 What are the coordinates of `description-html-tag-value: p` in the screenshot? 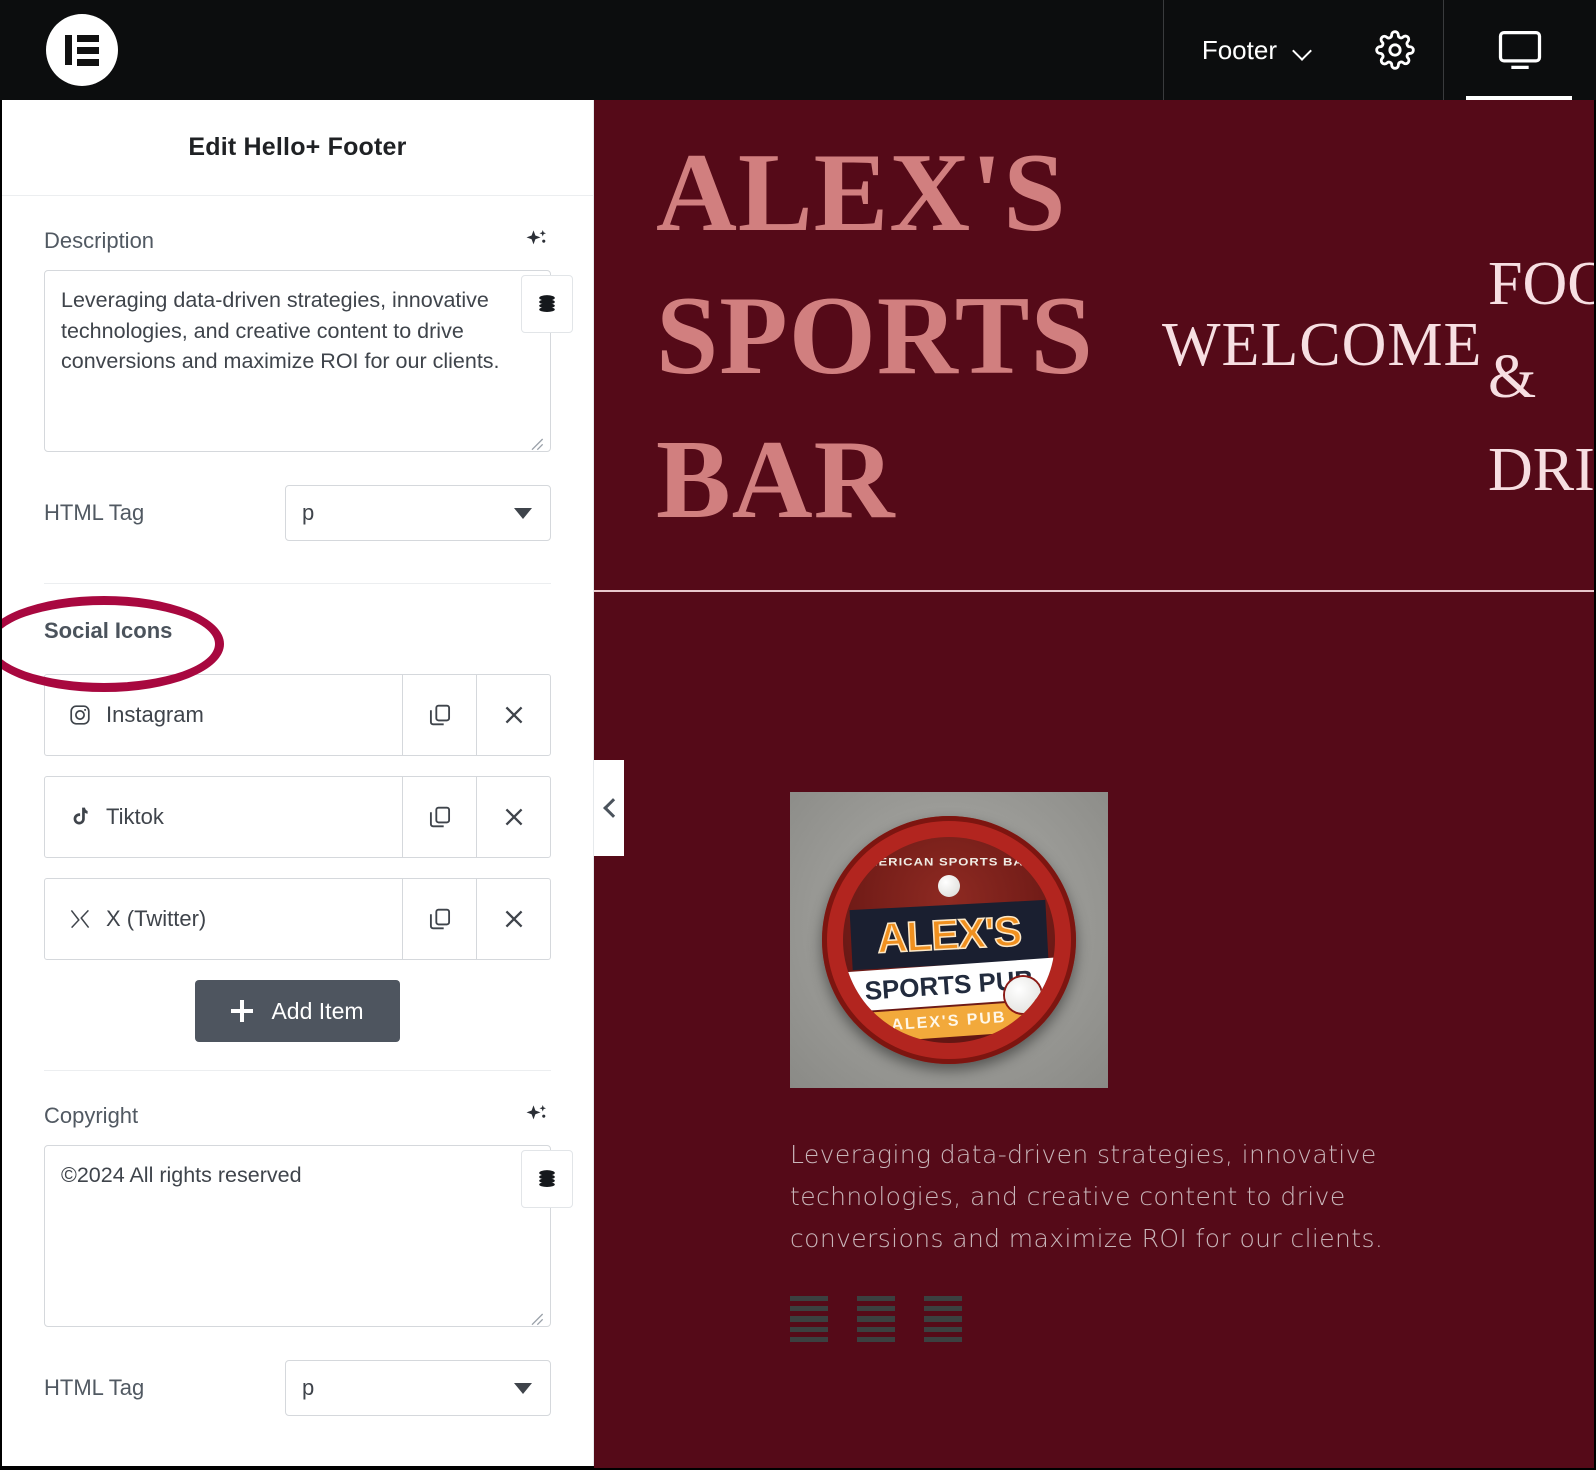 It's located at (308, 512).